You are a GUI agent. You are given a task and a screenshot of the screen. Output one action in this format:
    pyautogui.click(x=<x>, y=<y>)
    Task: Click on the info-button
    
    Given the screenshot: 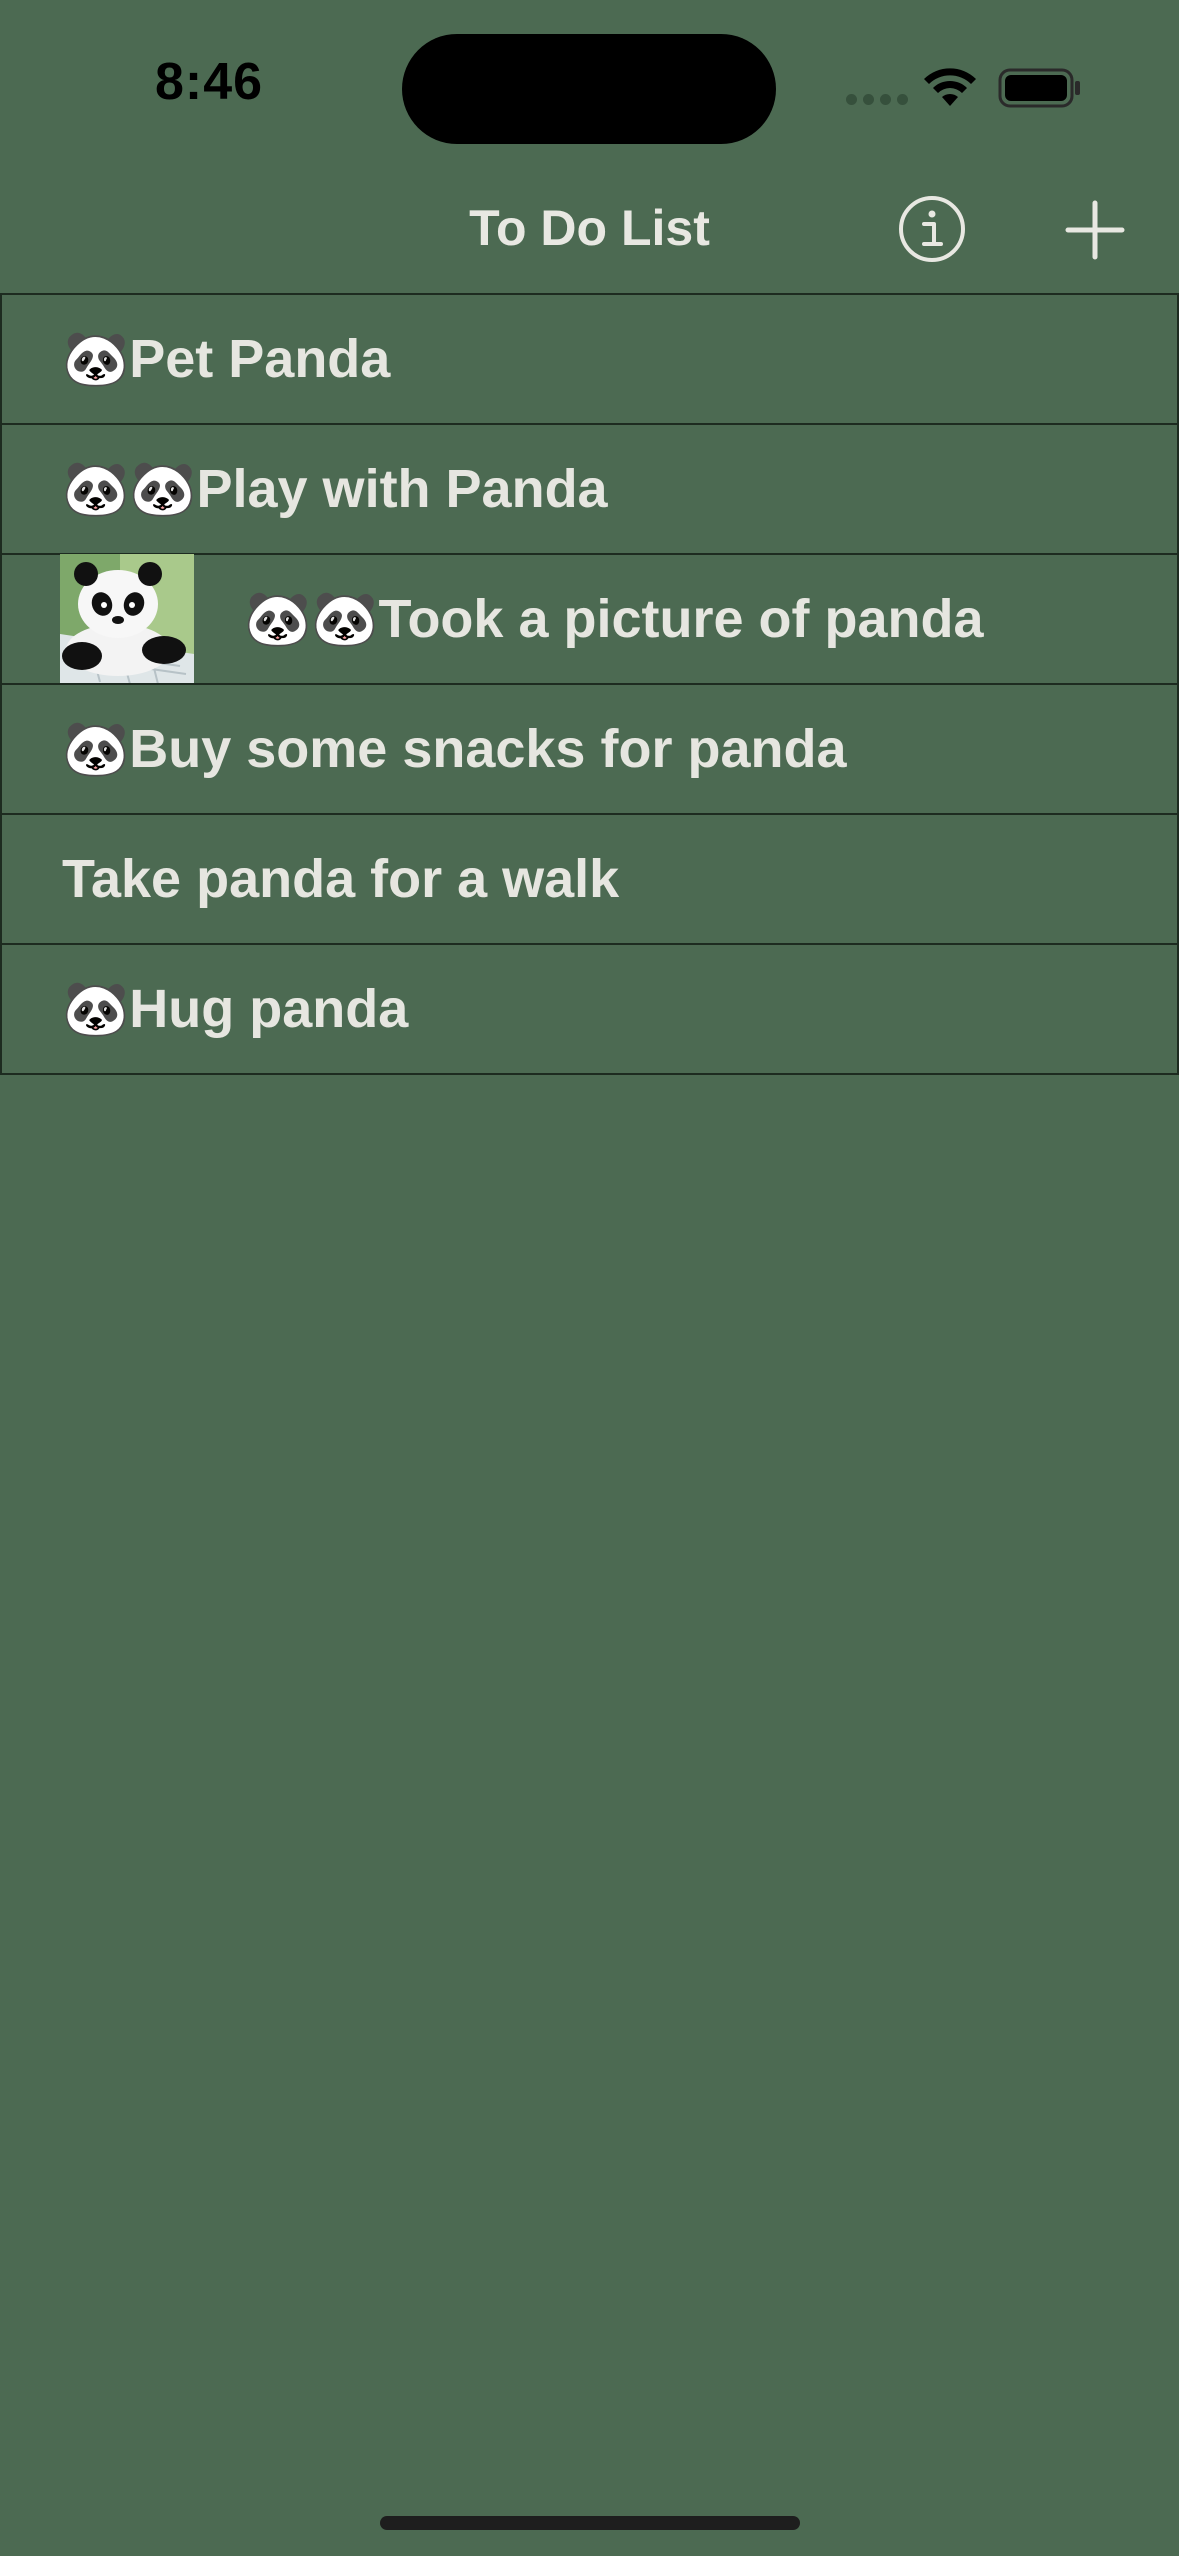 What is the action you would take?
    pyautogui.click(x=932, y=229)
    